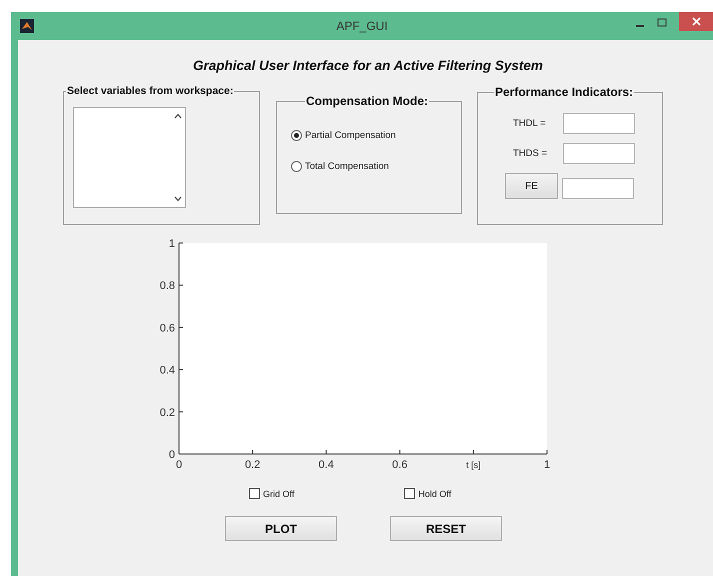 This screenshot has width=713, height=576. Describe the element at coordinates (547, 465) in the screenshot. I see `x-tick-label: 1` at that location.